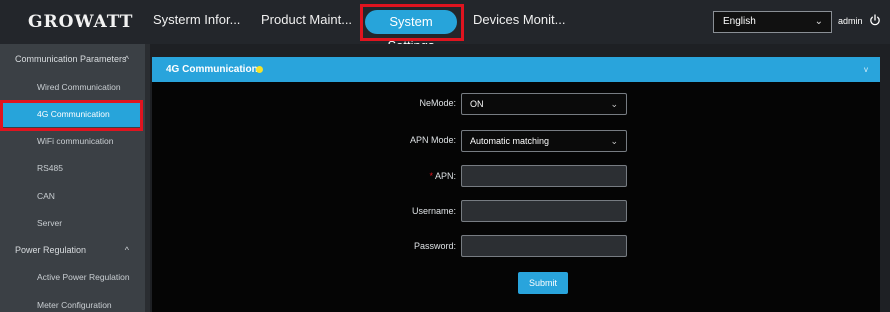 The height and width of the screenshot is (312, 890). I want to click on sidebar-item-meter-configuration: Meter Configuration, so click(72, 302).